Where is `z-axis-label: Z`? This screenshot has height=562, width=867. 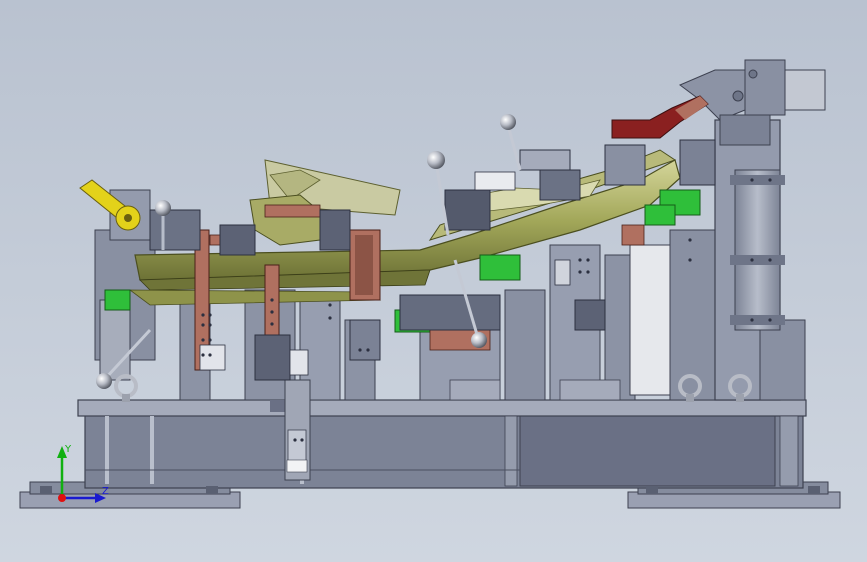 z-axis-label: Z is located at coordinates (105, 491).